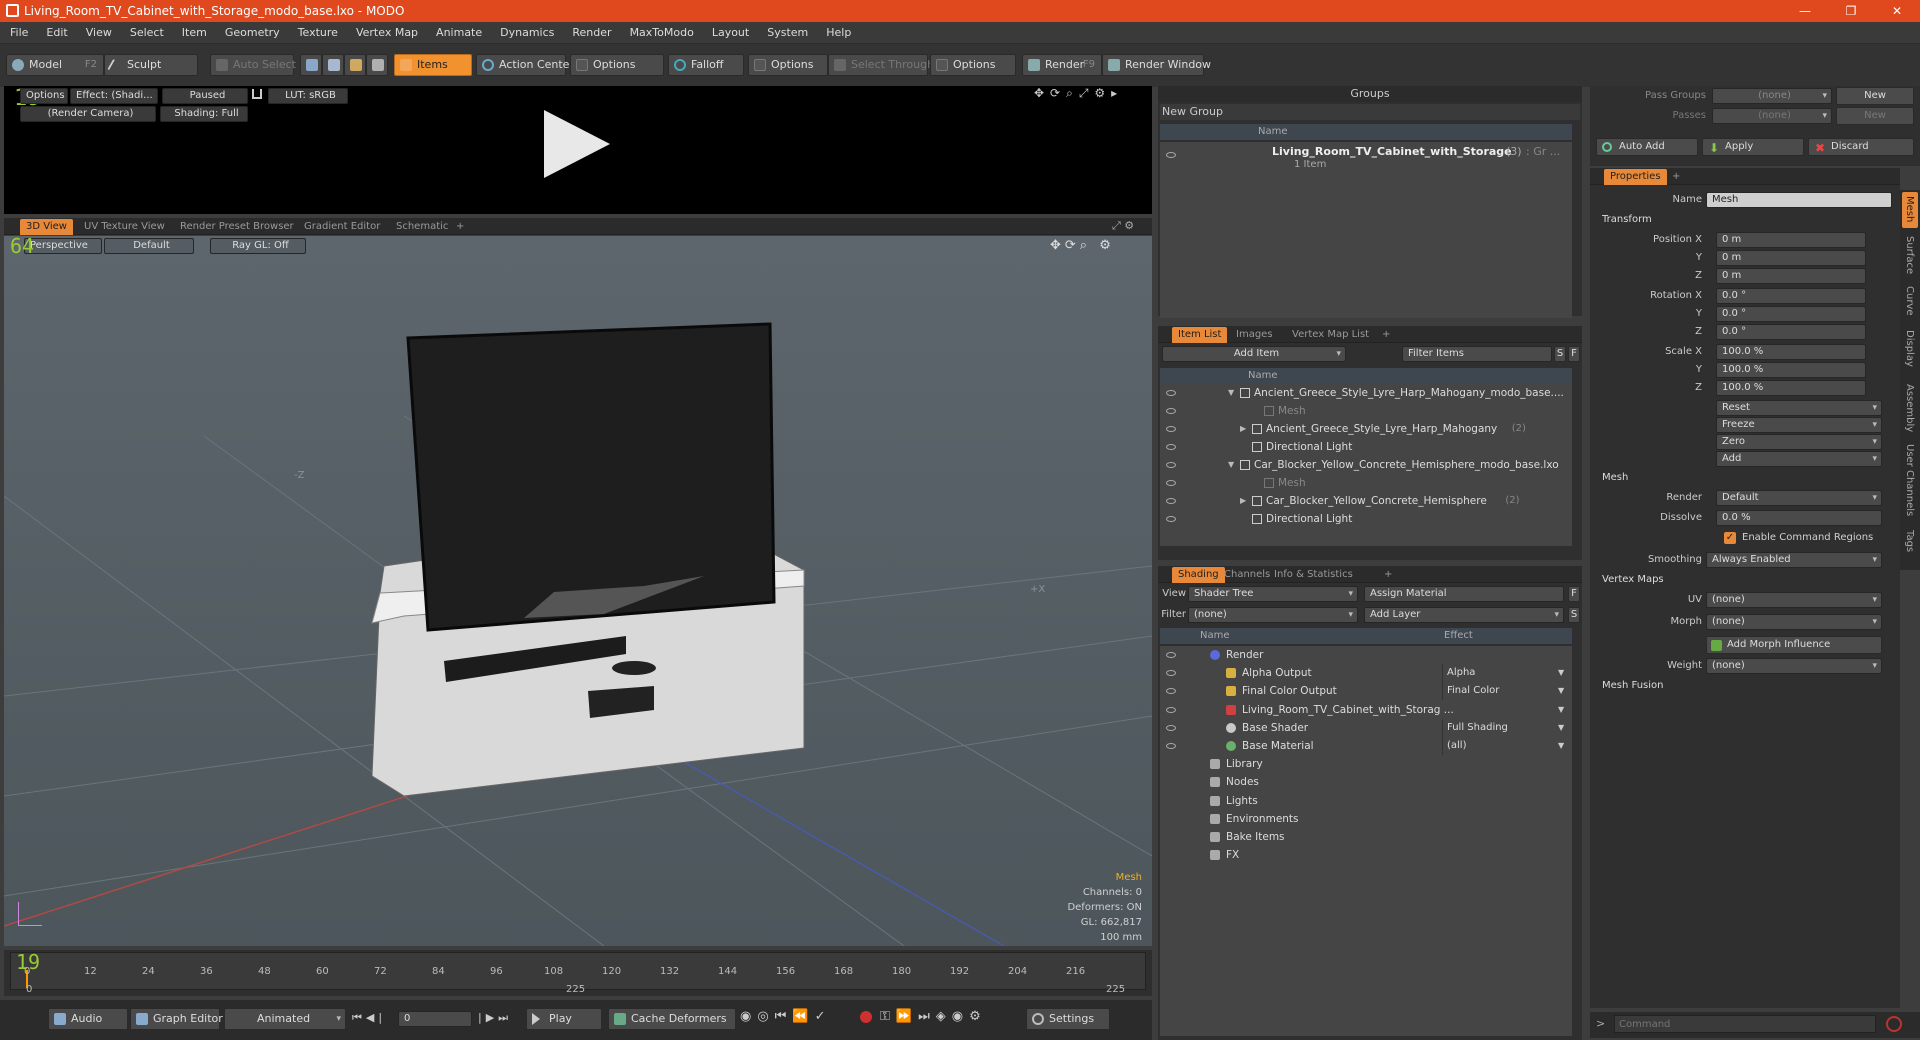 The height and width of the screenshot is (1040, 1920). What do you see at coordinates (1909, 255) in the screenshot?
I see `side-tab-surface: Surface` at bounding box center [1909, 255].